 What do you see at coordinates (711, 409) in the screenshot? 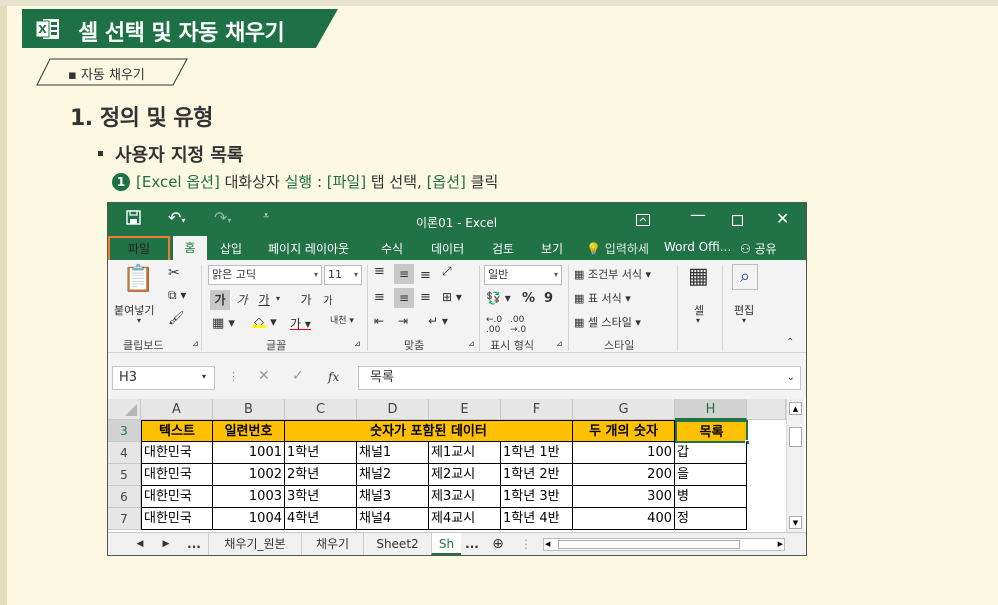
I see `column-header-selected: H` at bounding box center [711, 409].